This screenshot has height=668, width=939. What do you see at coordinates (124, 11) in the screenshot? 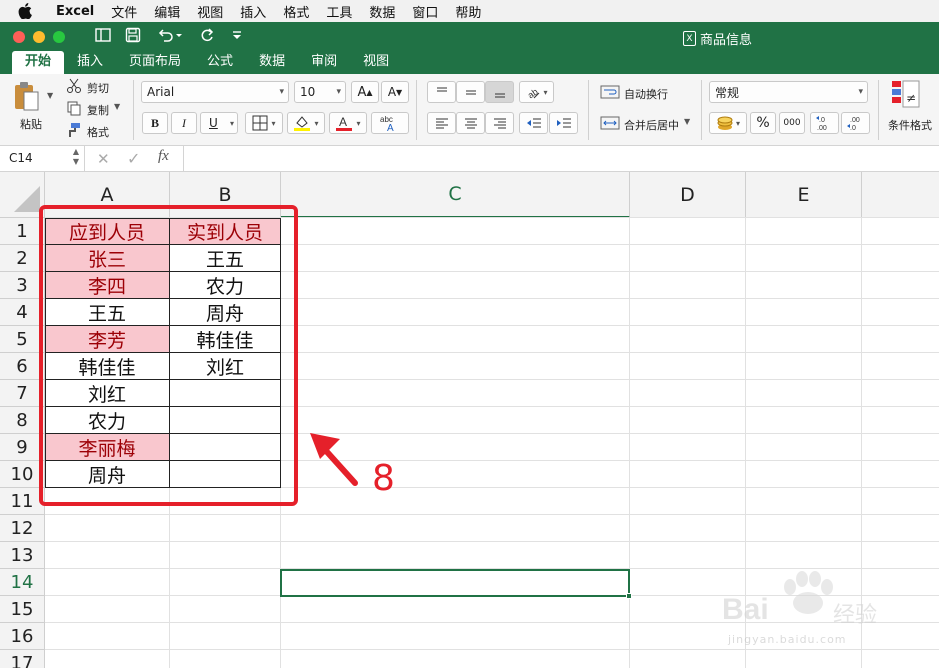
I see `menu-file: 文件` at bounding box center [124, 11].